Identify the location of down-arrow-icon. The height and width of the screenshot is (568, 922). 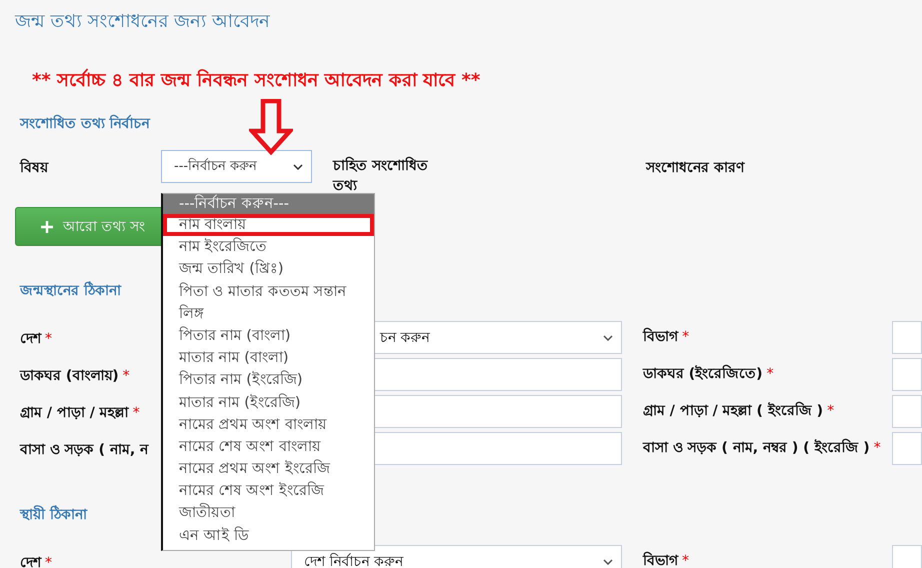
(271, 127).